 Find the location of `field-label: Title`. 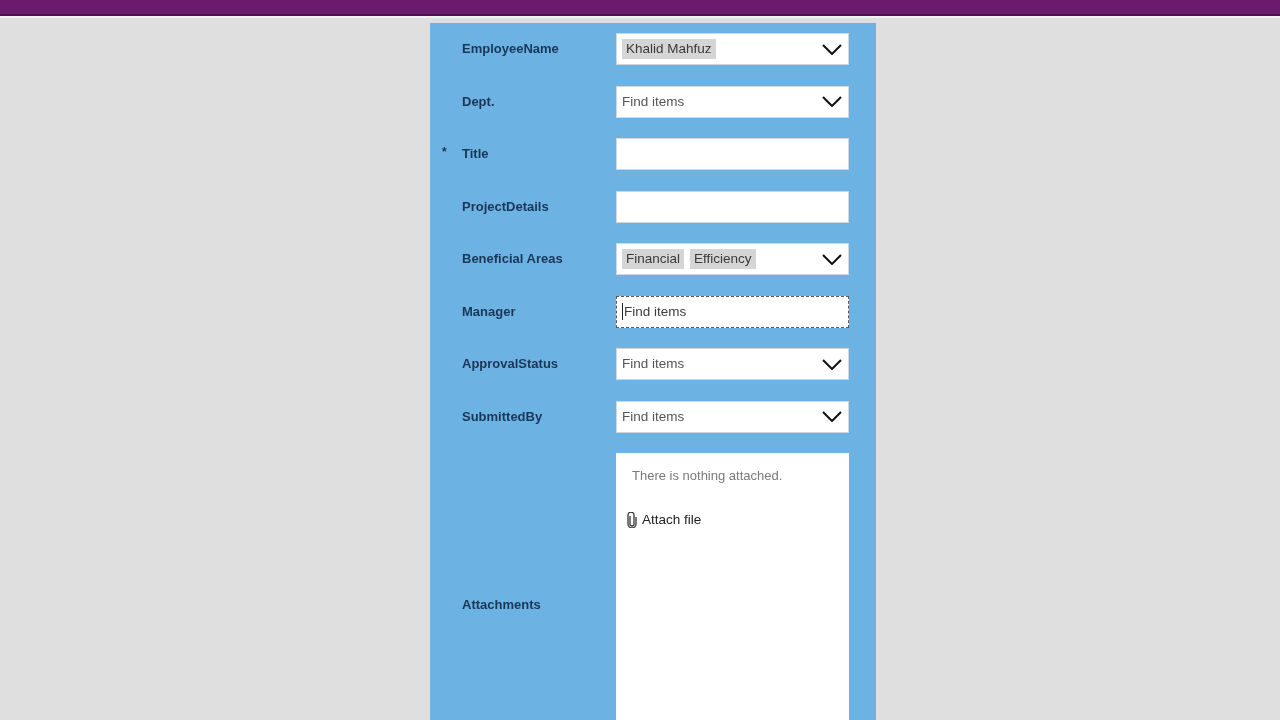

field-label: Title is located at coordinates (476, 154).